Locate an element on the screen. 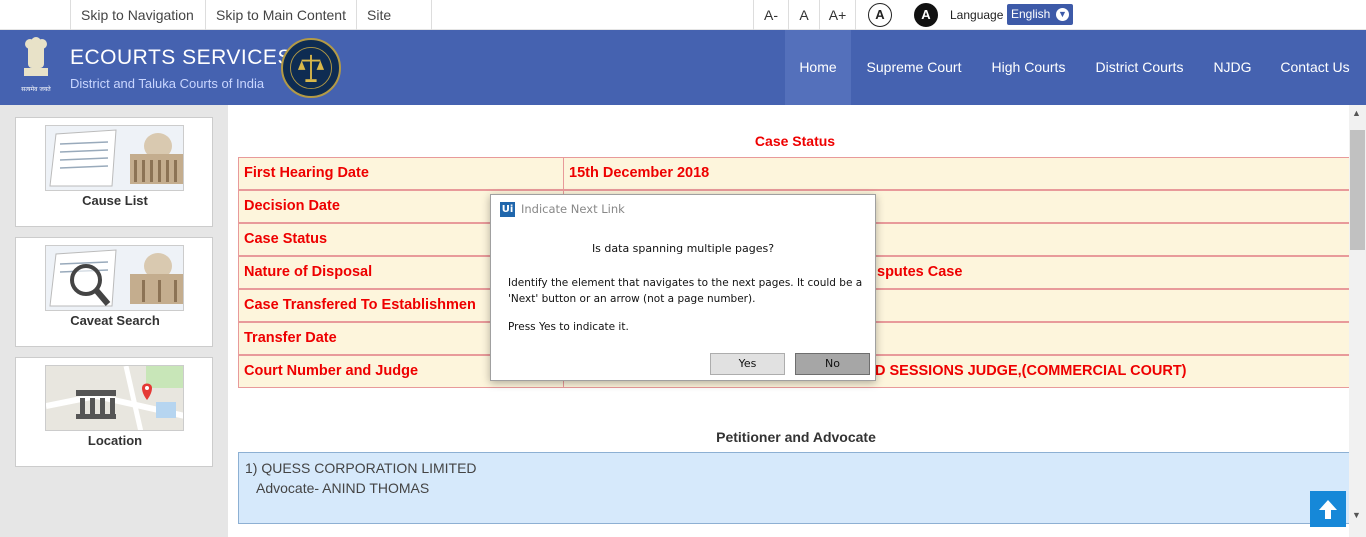  national-emblem-icon: सत्यमेव जयते is located at coordinates (36, 65).